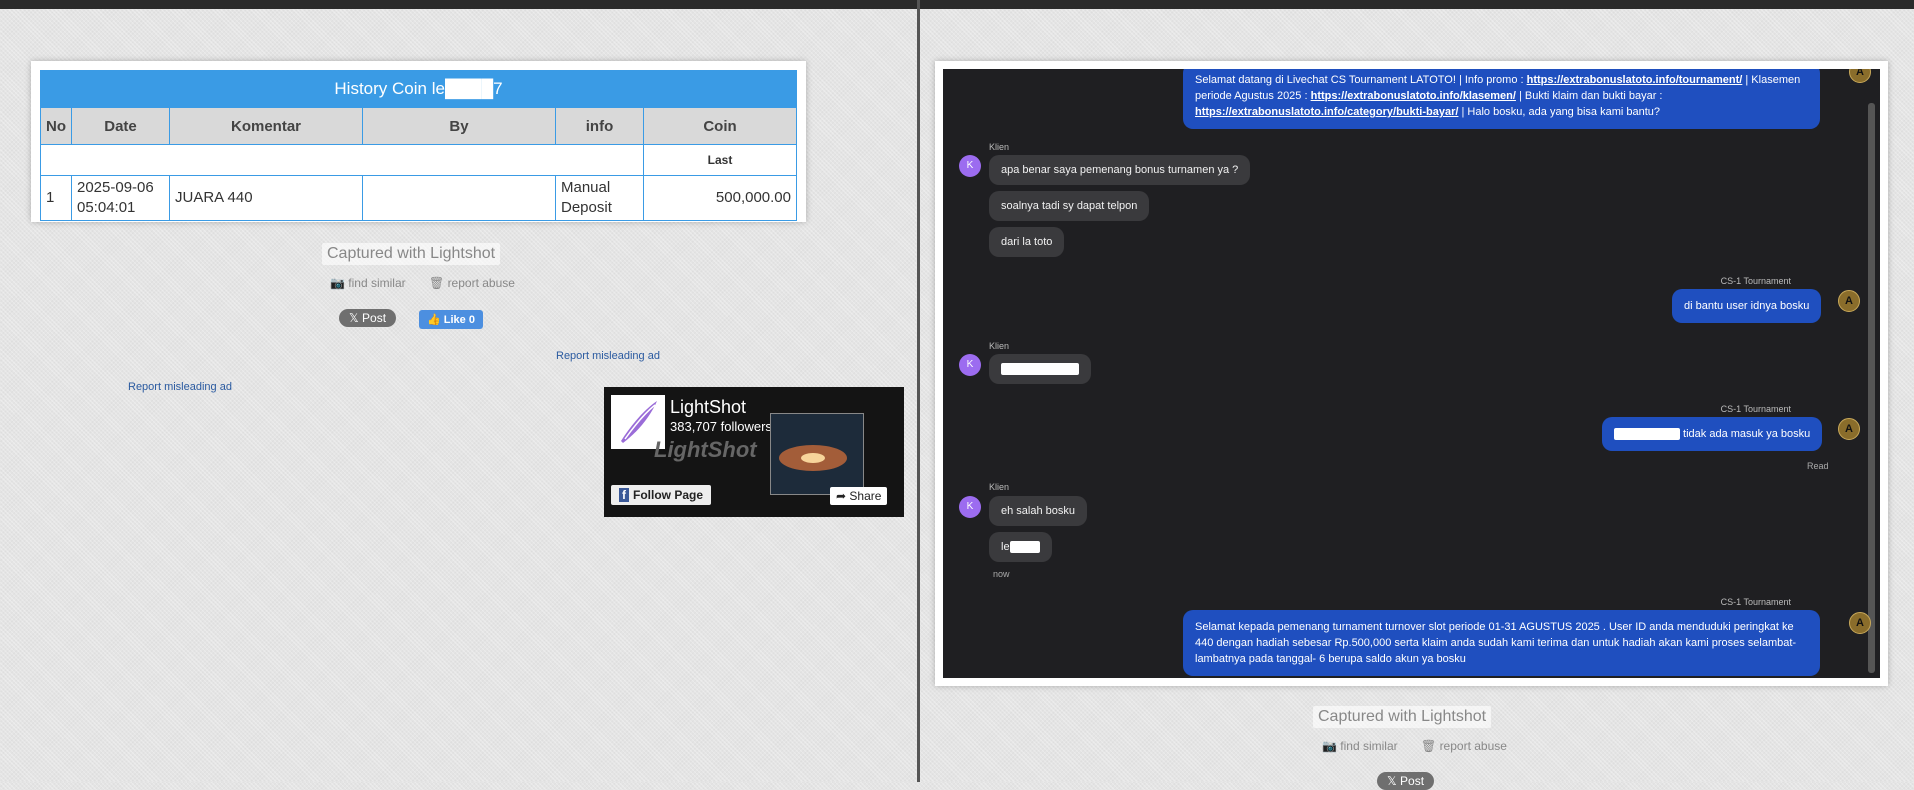 The height and width of the screenshot is (790, 1914). What do you see at coordinates (599, 126) in the screenshot?
I see `col-info: info` at bounding box center [599, 126].